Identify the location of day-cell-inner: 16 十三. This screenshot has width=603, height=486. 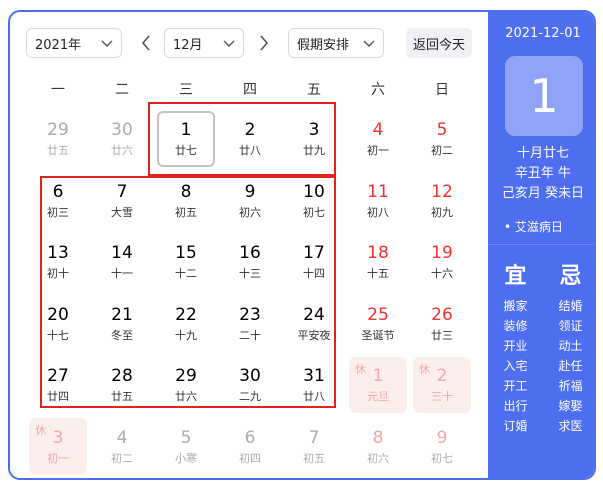
(250, 262).